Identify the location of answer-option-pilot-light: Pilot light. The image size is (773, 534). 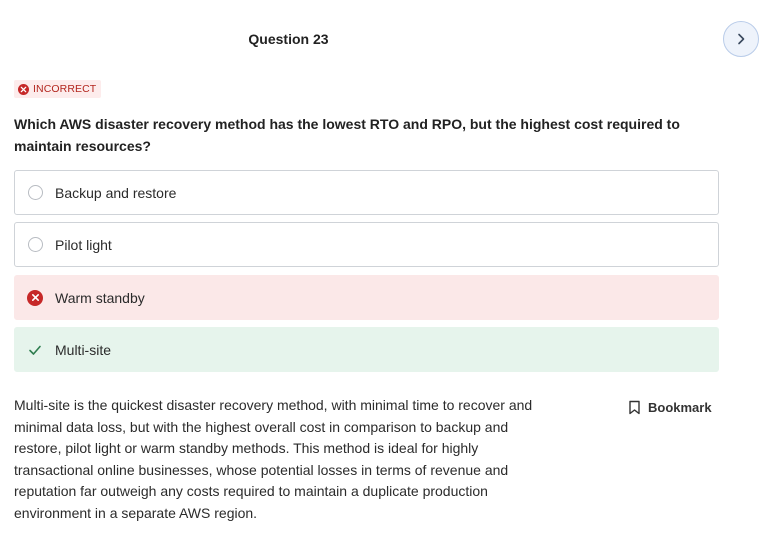
(366, 244).